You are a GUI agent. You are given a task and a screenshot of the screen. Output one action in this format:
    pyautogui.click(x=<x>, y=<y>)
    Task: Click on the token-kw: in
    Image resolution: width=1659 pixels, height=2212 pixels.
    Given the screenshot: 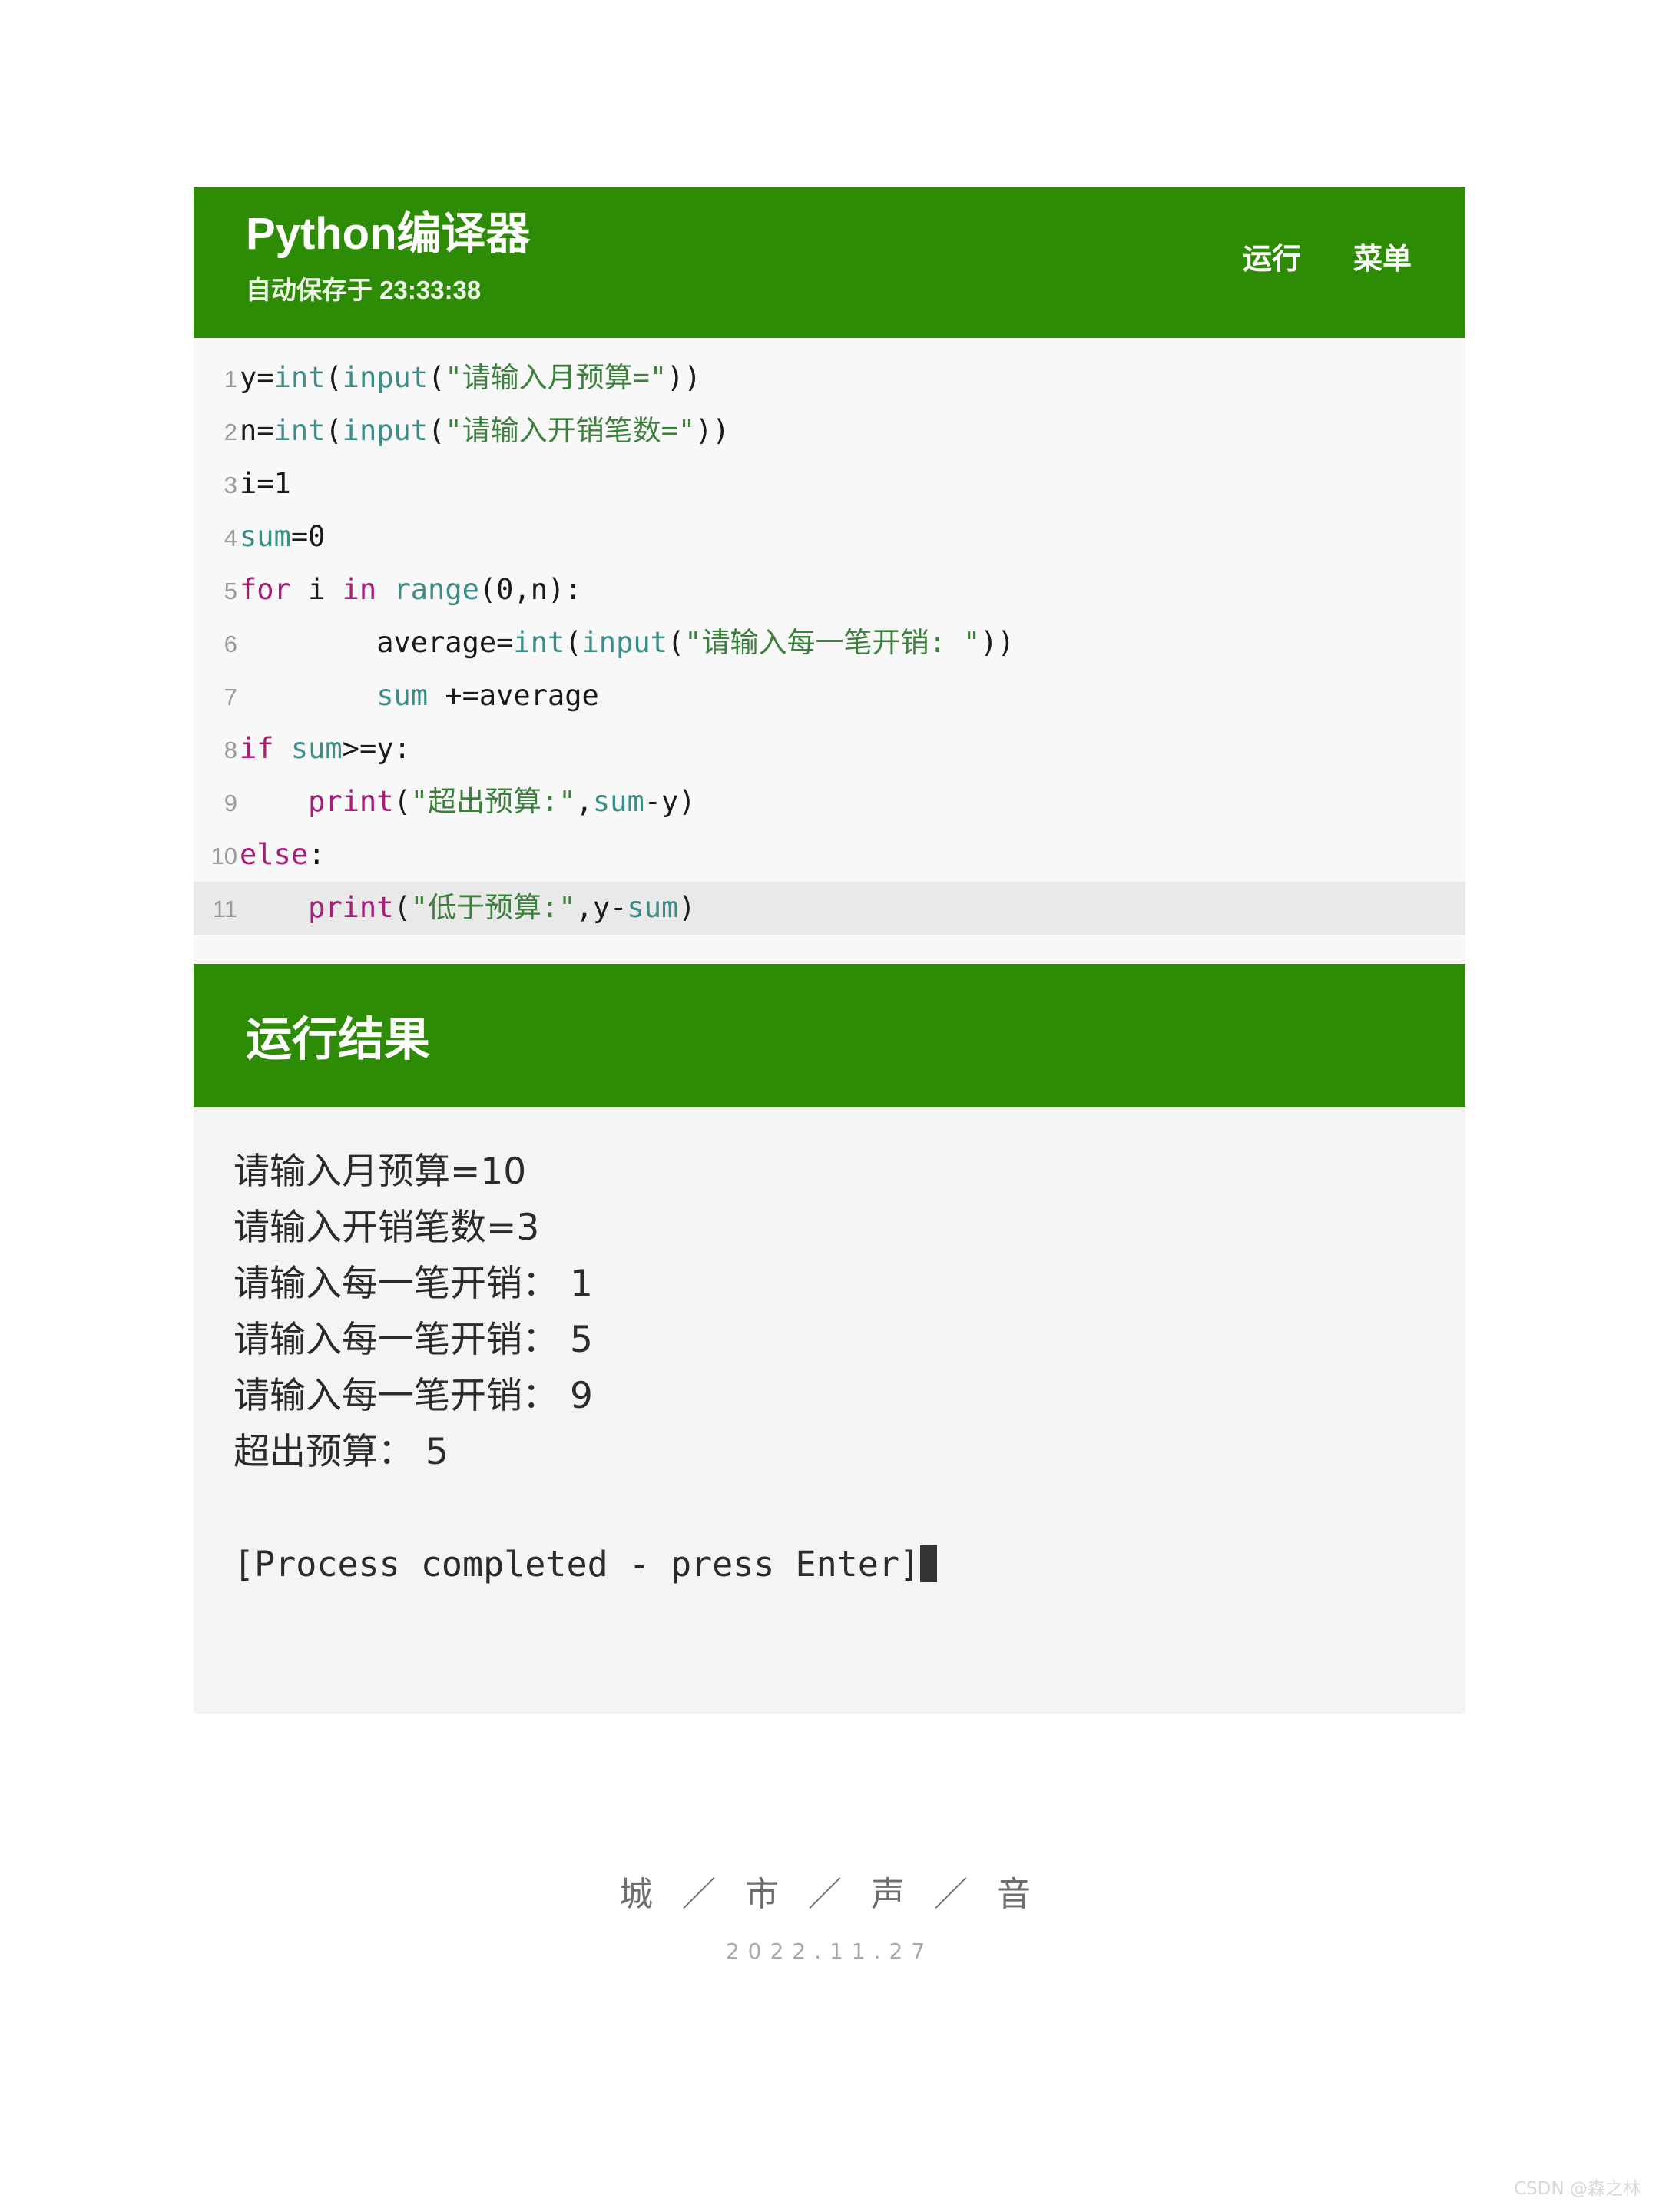 What is the action you would take?
    pyautogui.click(x=359, y=589)
    